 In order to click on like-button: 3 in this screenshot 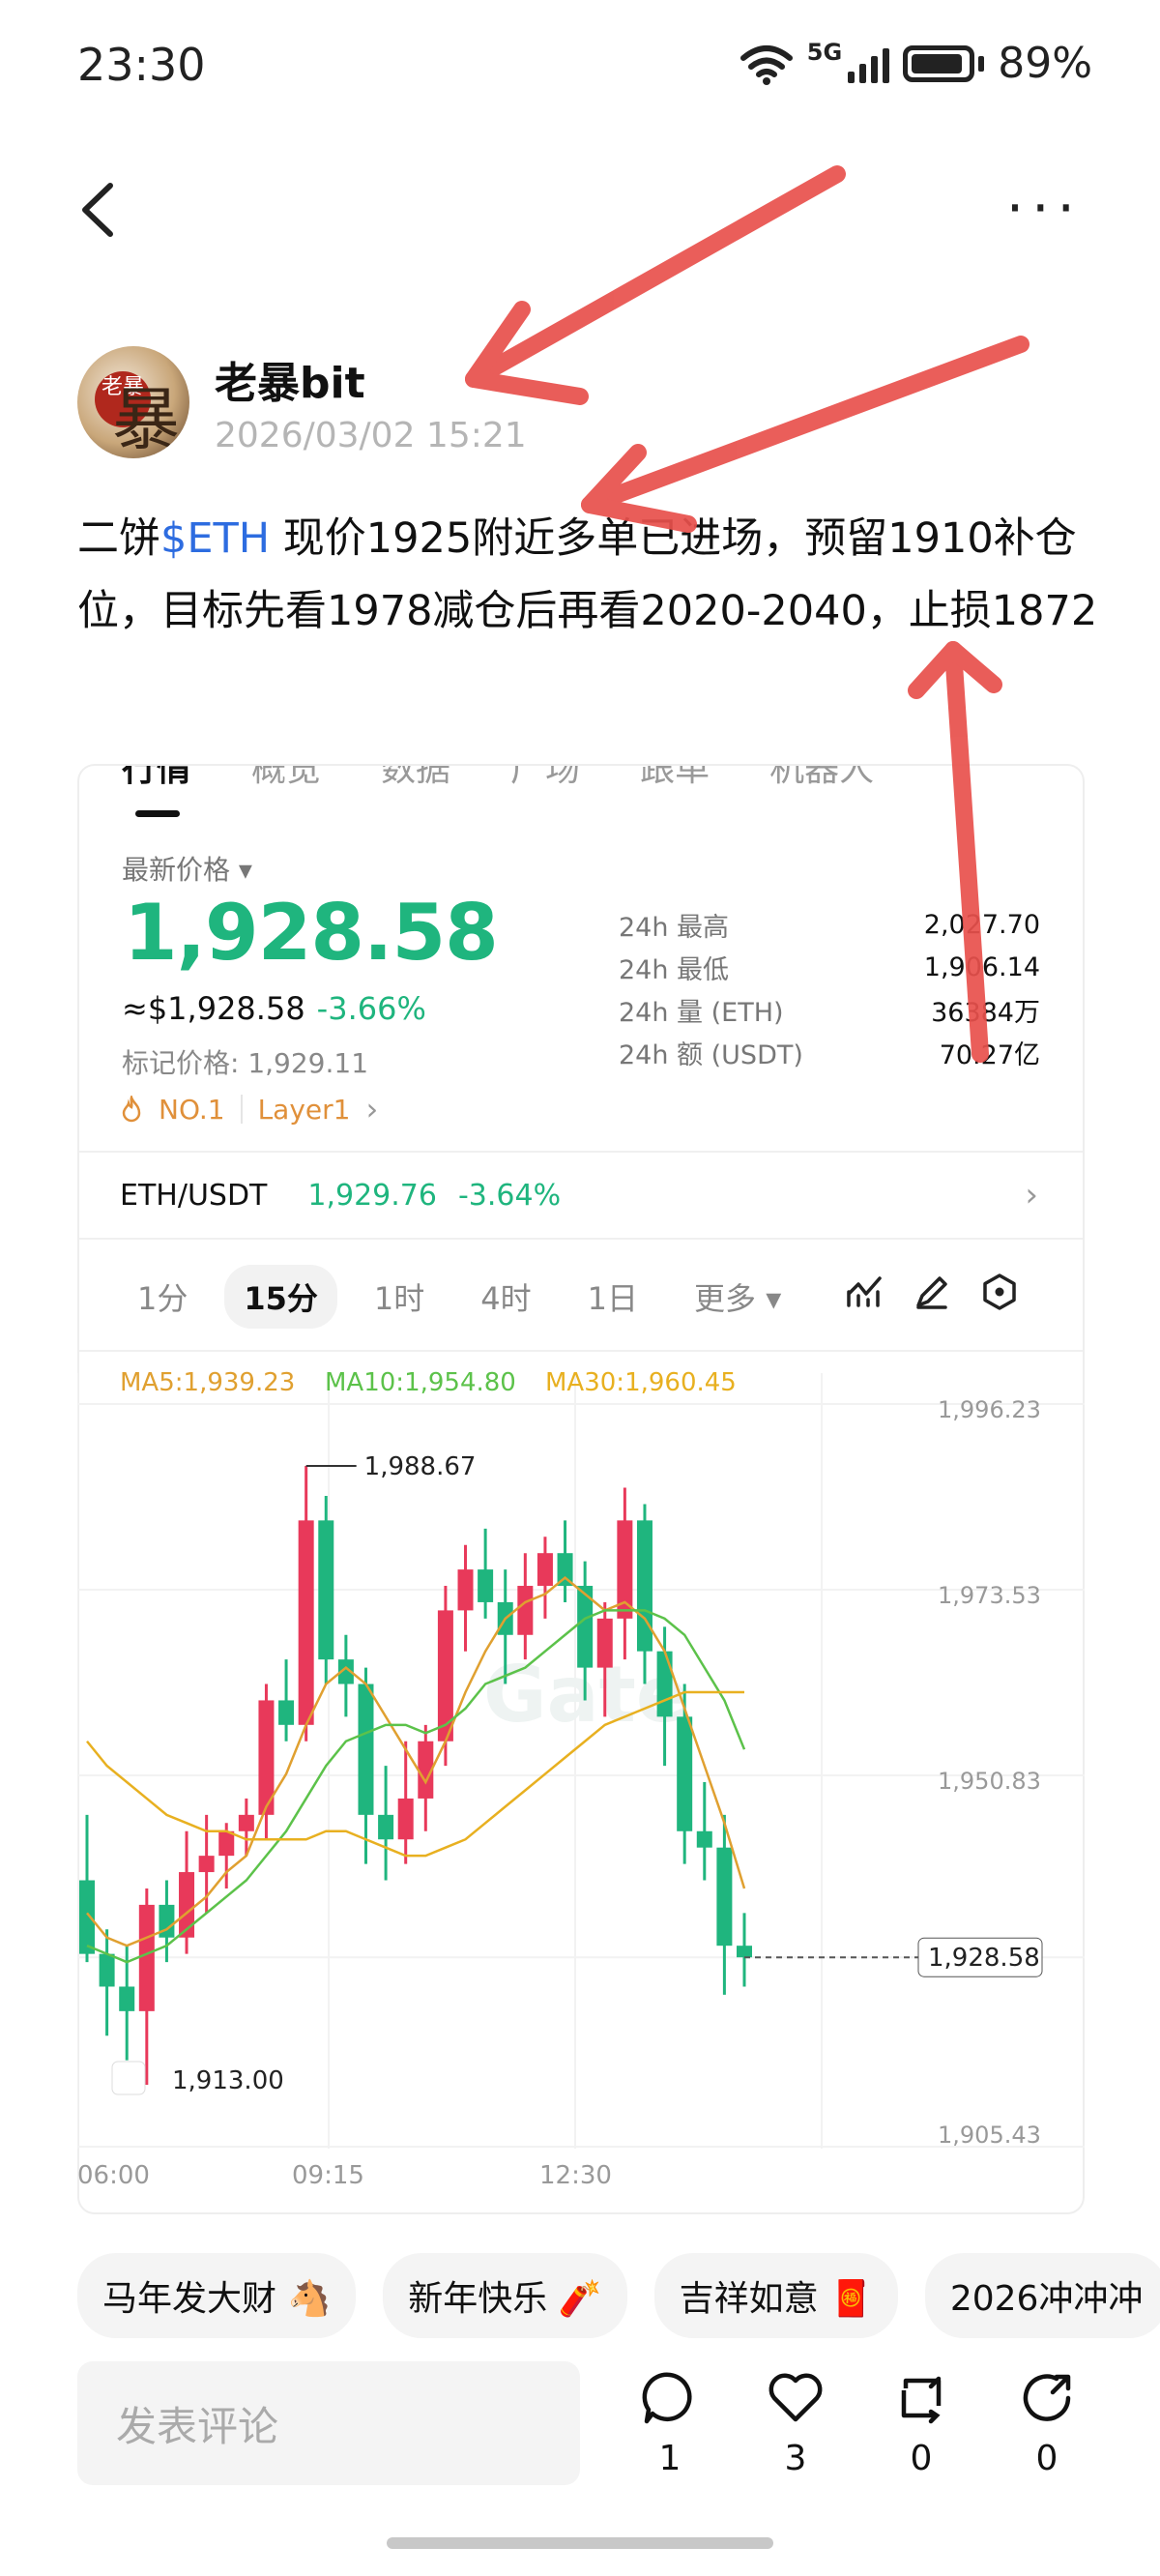, I will do `click(796, 2423)`.